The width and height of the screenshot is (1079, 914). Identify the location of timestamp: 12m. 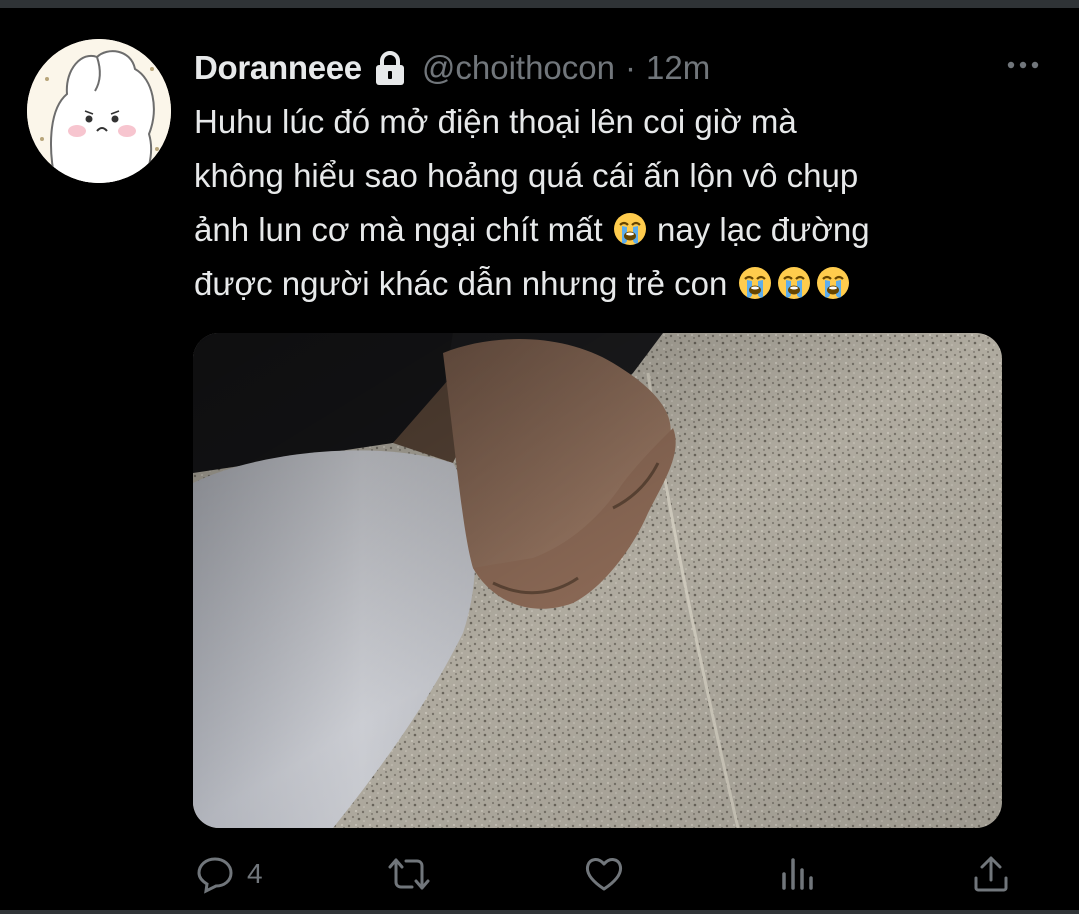
(678, 68).